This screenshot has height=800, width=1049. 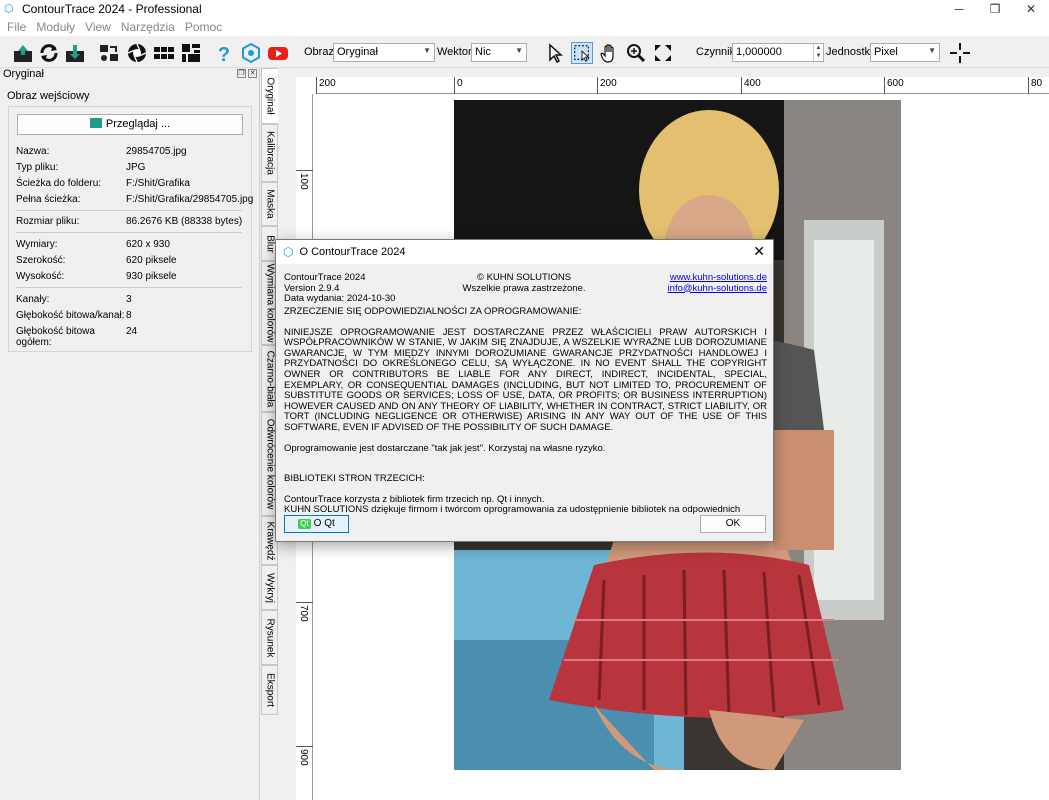 I want to click on window-title: ContourTrace 2024 - Professional, so click(x=112, y=9).